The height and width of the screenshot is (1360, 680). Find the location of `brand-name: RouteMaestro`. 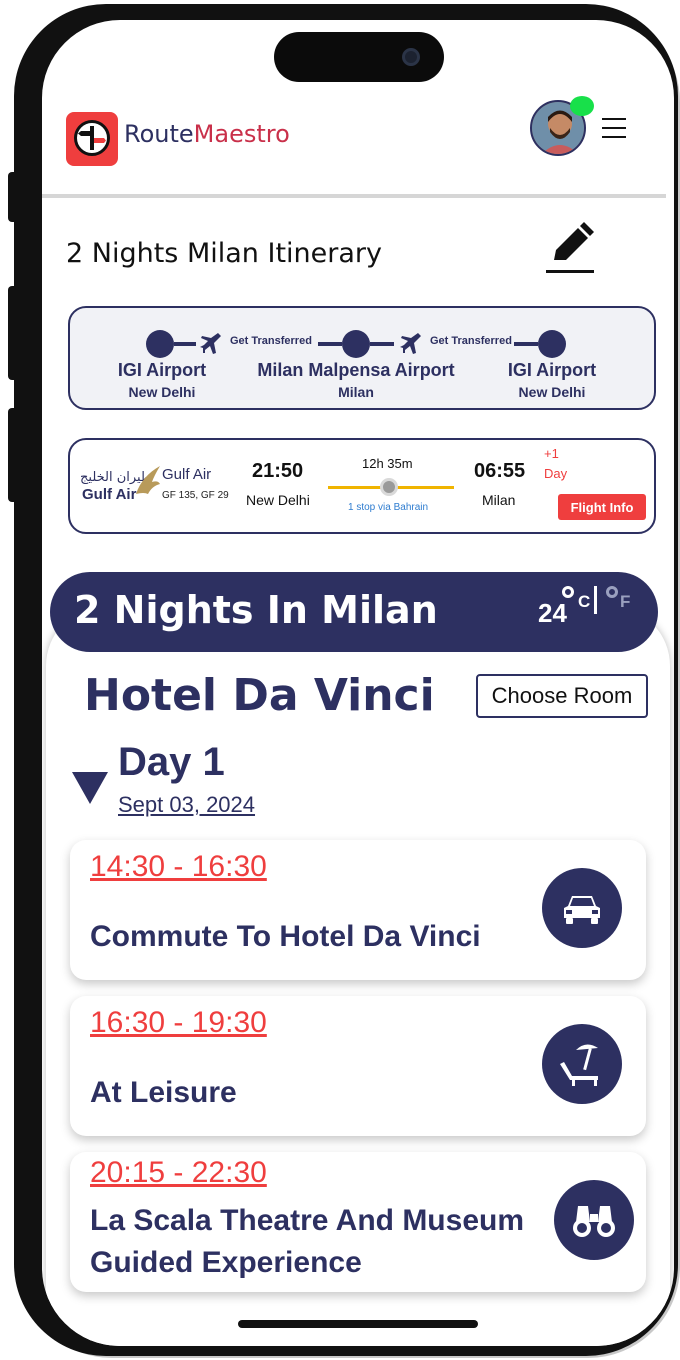

brand-name: RouteMaestro is located at coordinates (207, 134).